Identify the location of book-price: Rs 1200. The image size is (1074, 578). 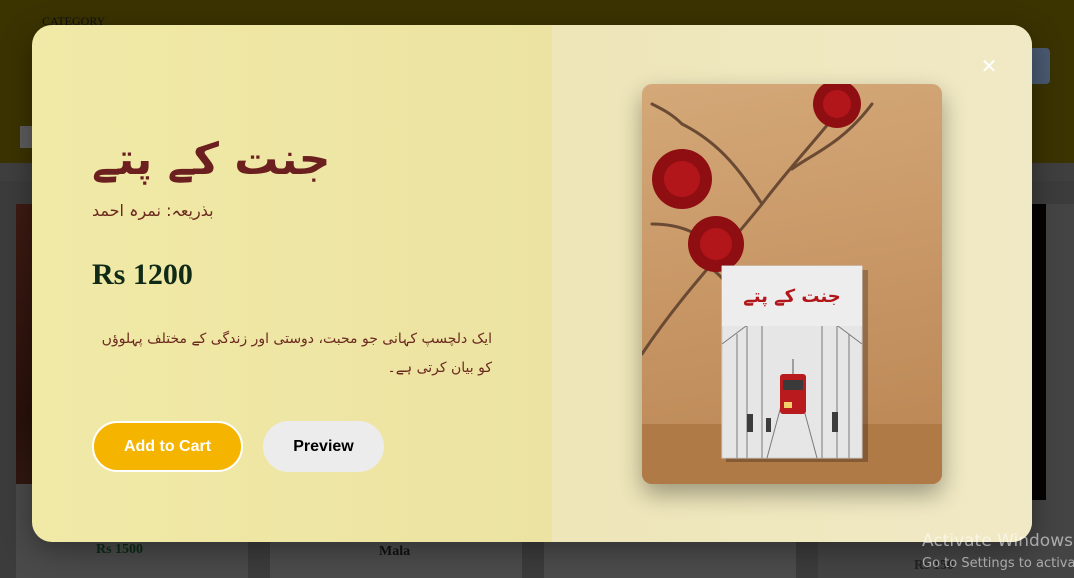
(142, 274).